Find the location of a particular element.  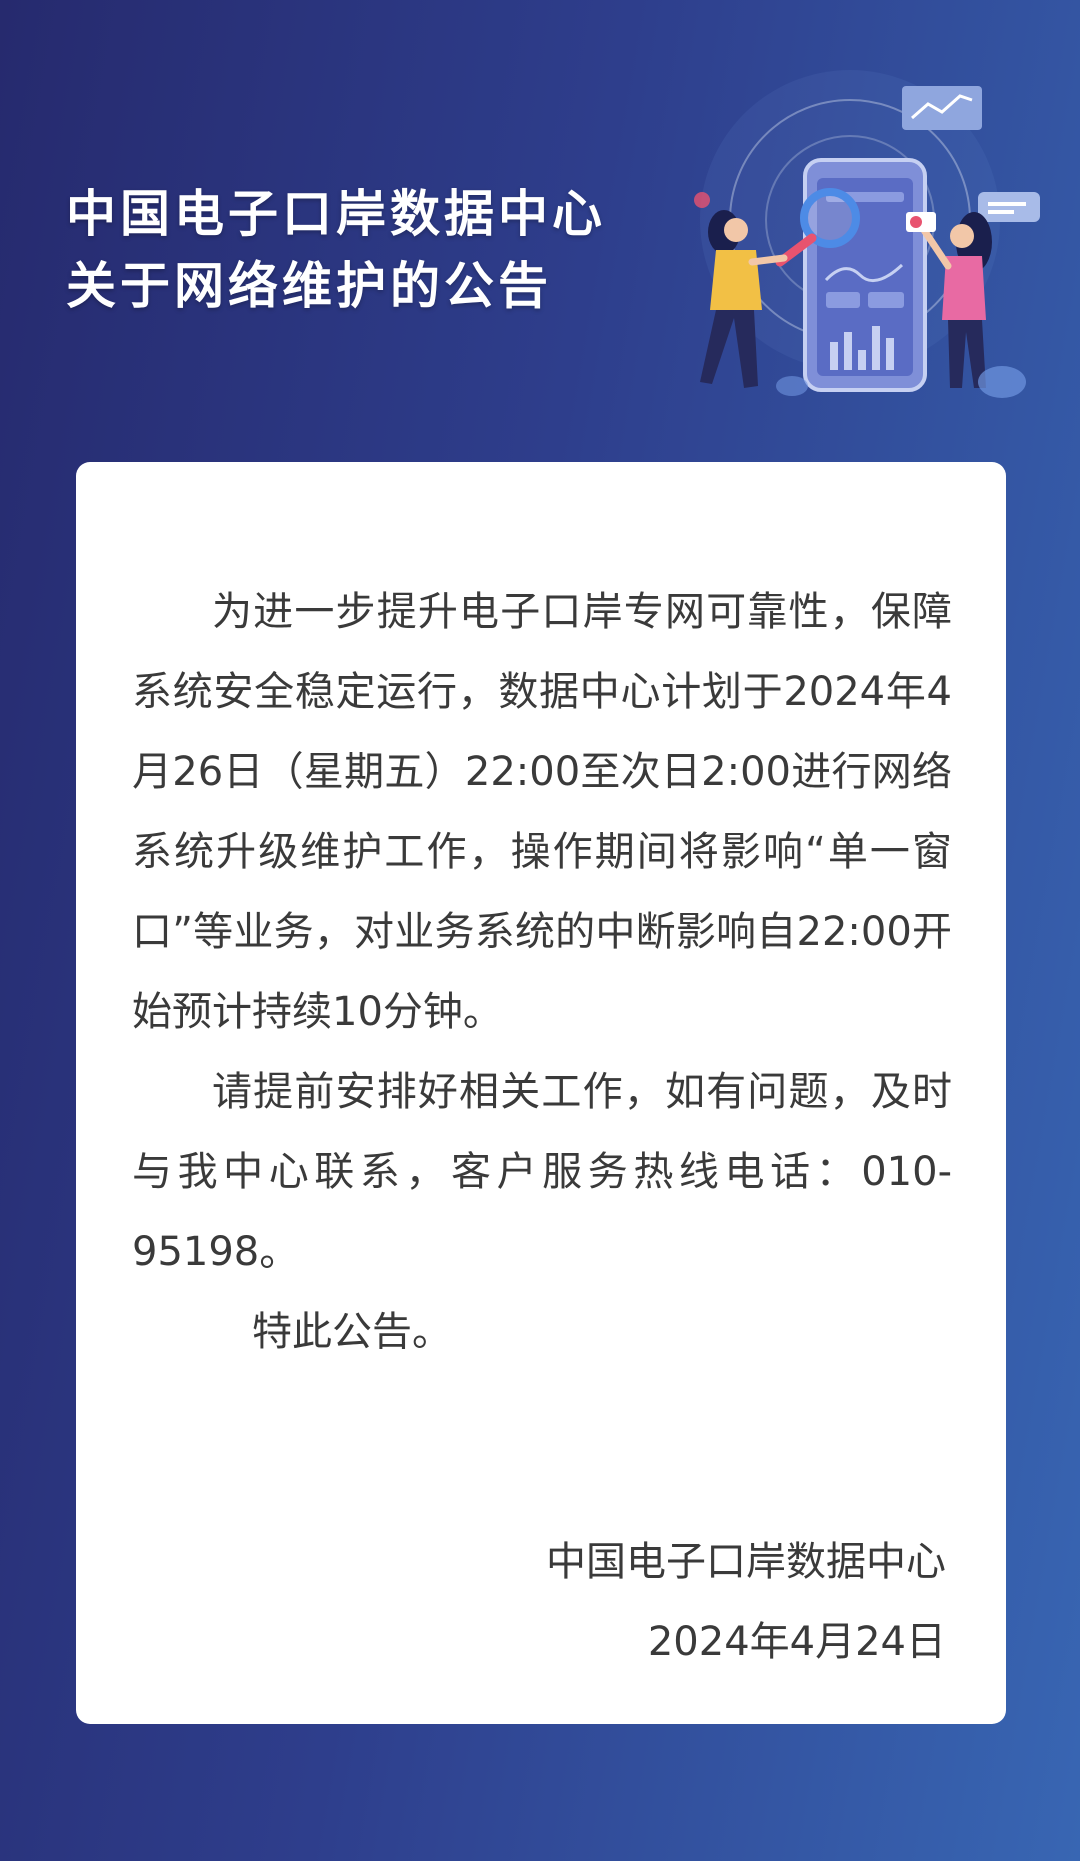

issue-date: 2024年4月24日 is located at coordinates (796, 1642).